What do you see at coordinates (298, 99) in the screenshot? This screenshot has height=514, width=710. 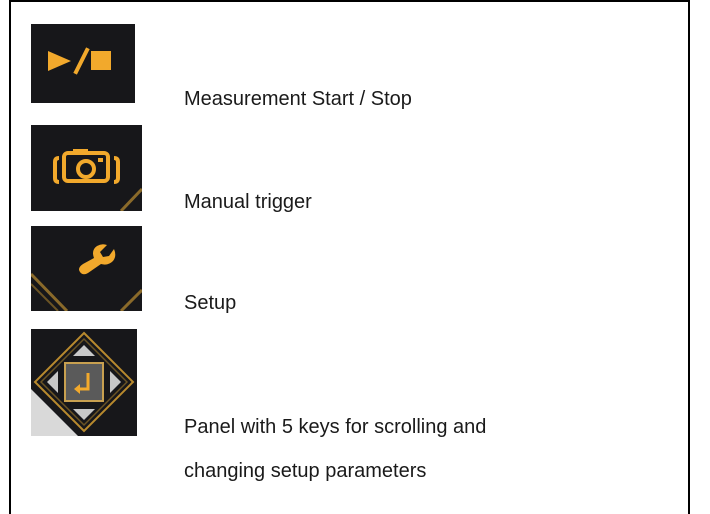 I see `label-measurement-start-stop: Measurement Start / Stop` at bounding box center [298, 99].